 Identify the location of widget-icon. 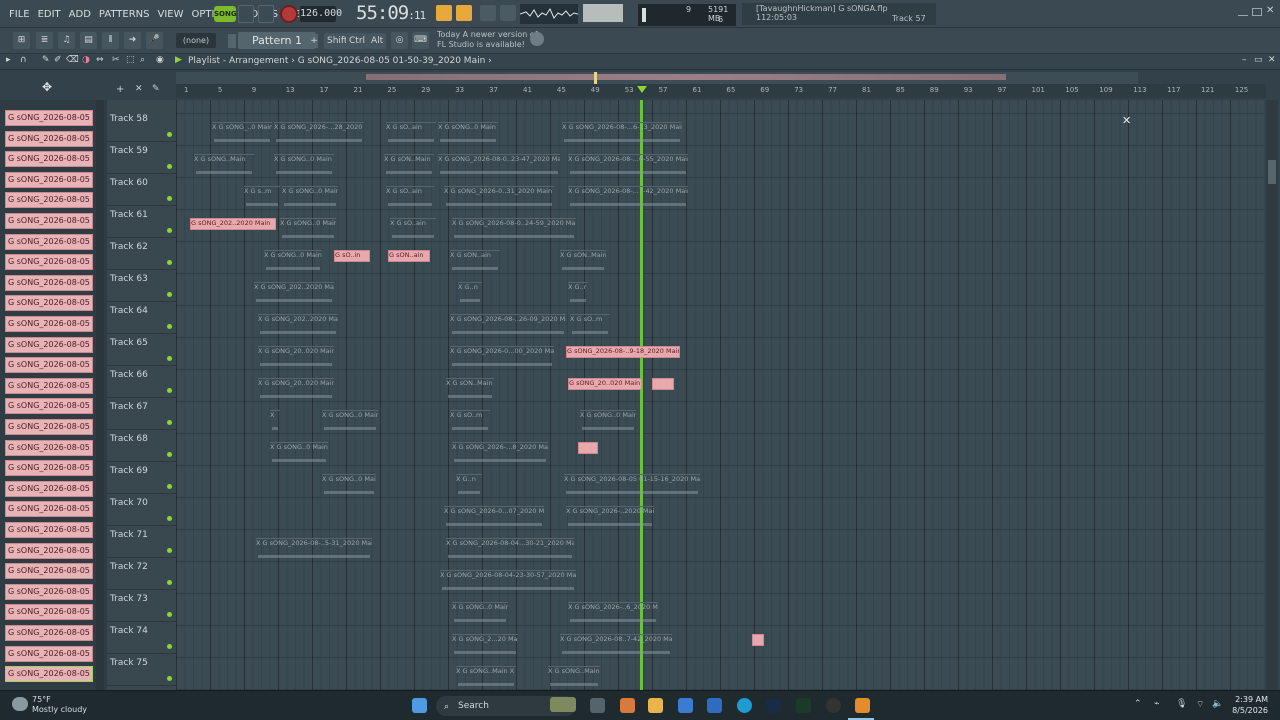
(563, 704).